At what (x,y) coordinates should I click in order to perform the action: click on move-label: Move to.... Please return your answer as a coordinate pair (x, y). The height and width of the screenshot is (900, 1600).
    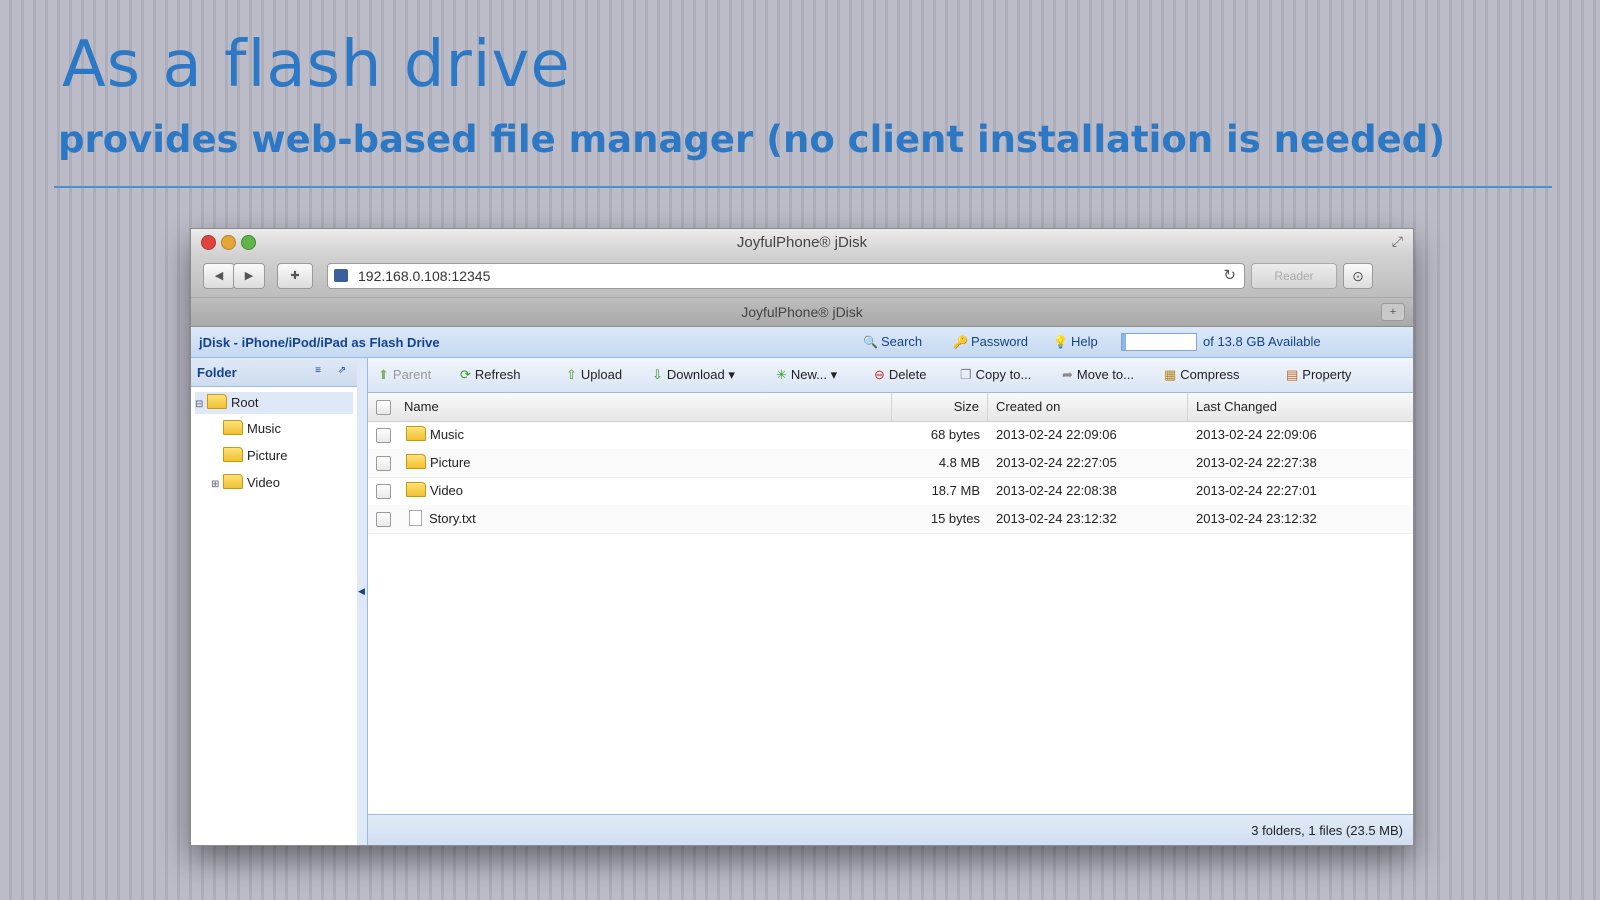
    Looking at the image, I should click on (1105, 374).